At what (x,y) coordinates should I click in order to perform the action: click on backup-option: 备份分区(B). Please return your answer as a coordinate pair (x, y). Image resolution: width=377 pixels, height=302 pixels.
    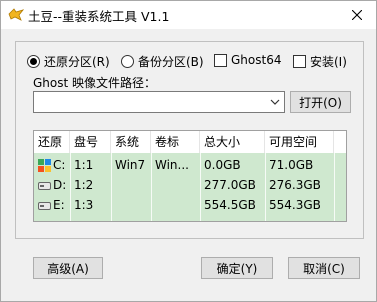
    Looking at the image, I should click on (162, 61).